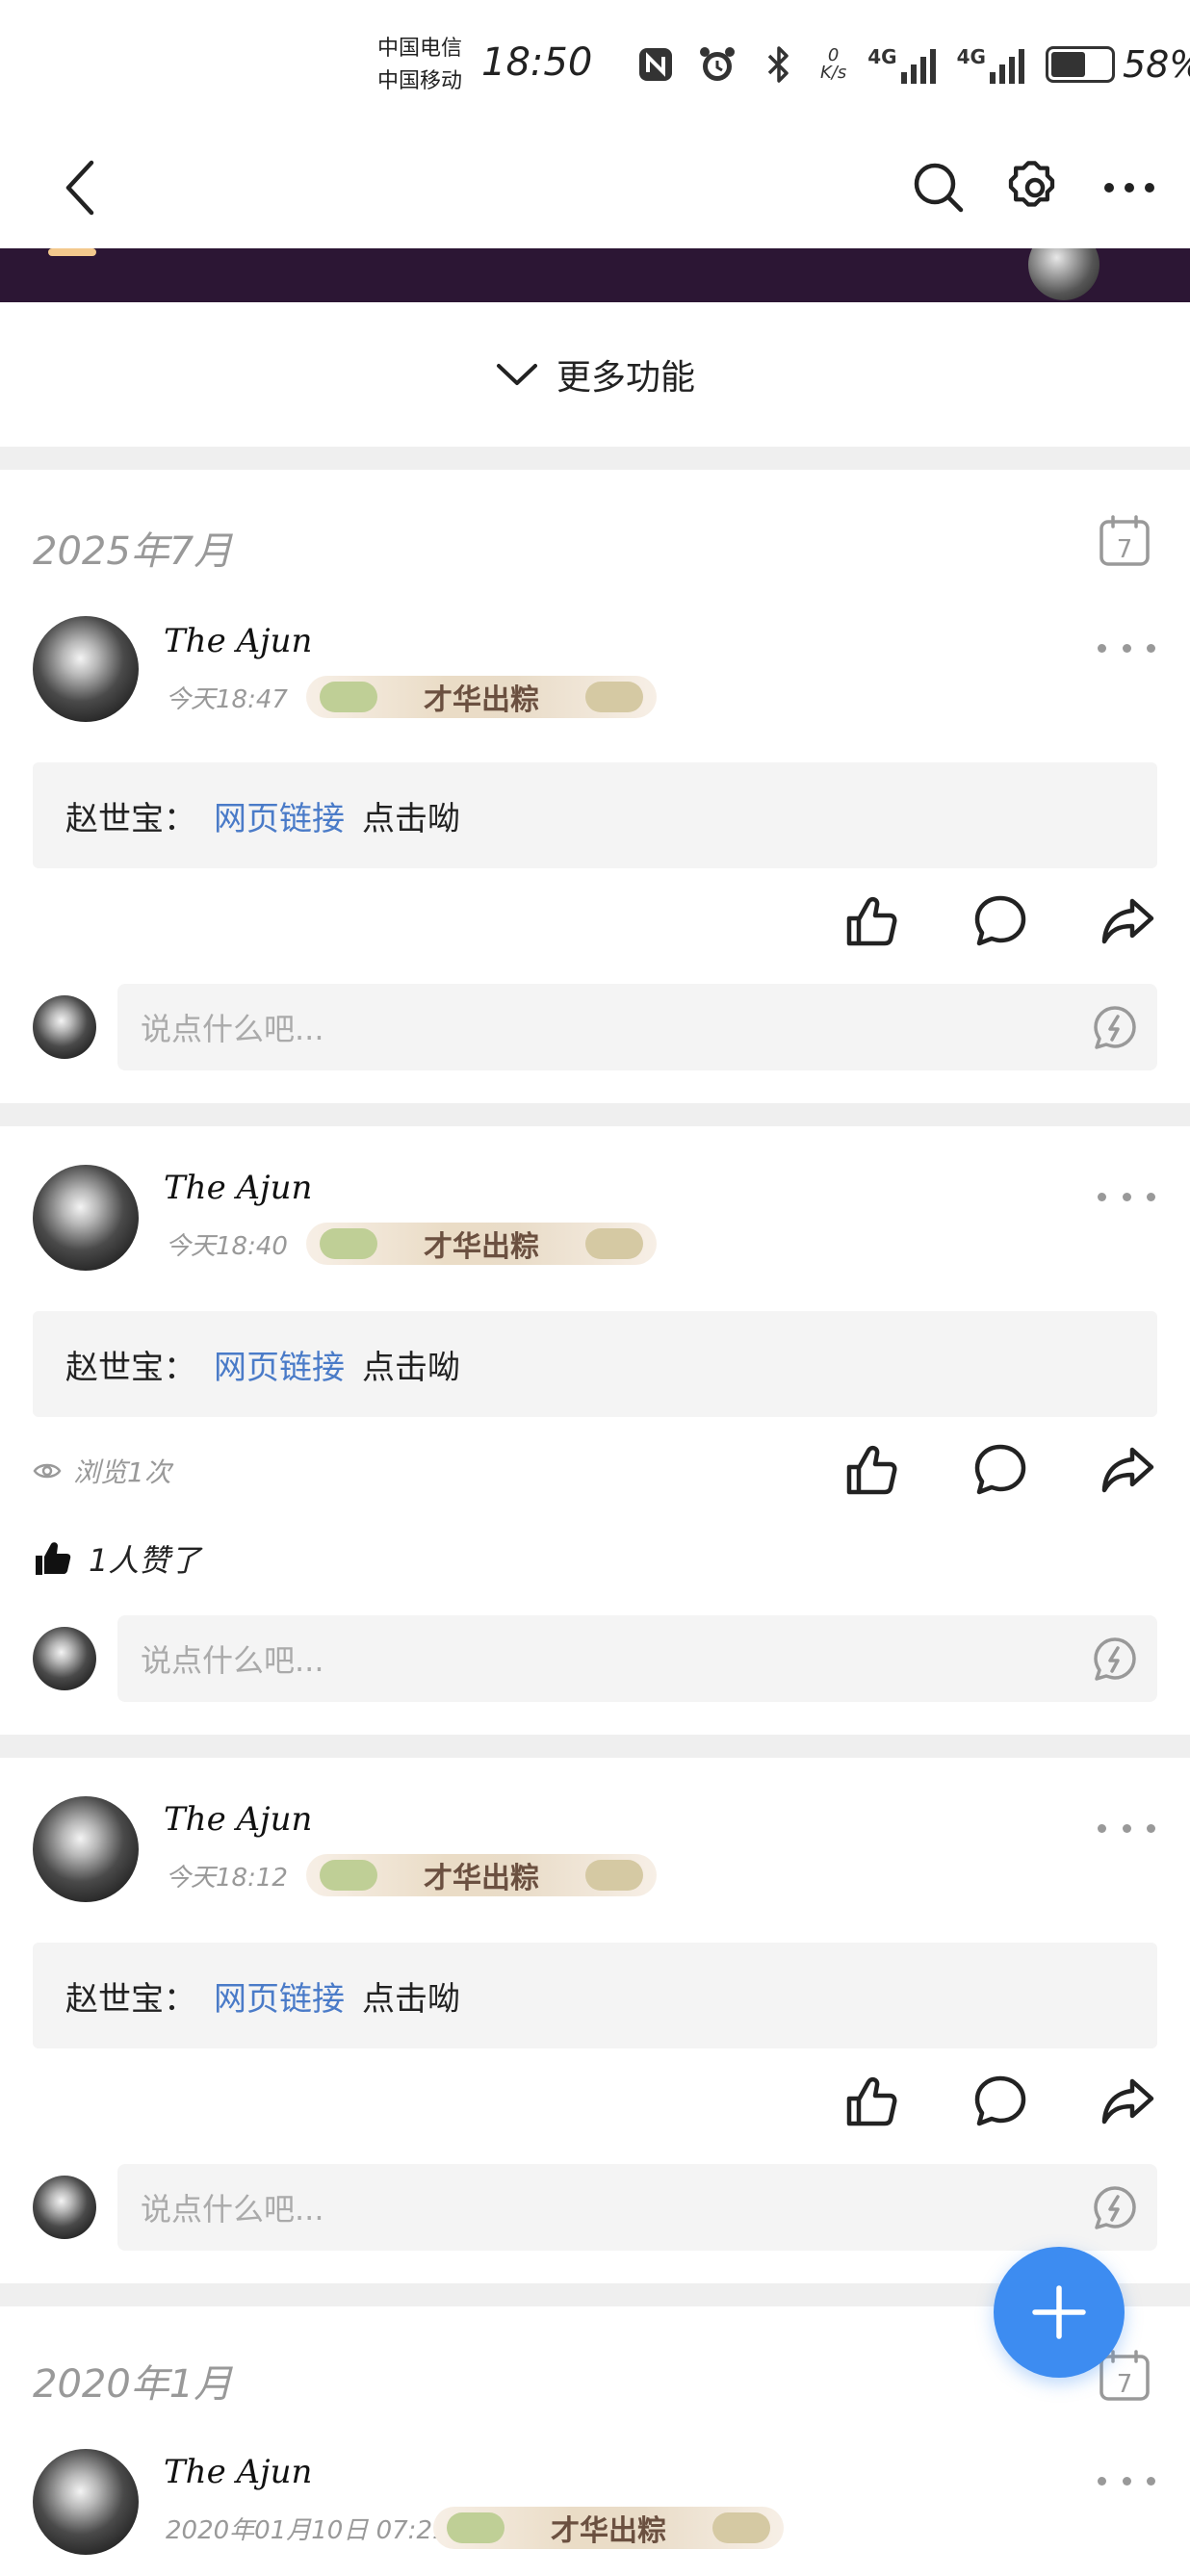  Describe the element at coordinates (420, 49) in the screenshot. I see `carrier-1: 中国电信` at that location.